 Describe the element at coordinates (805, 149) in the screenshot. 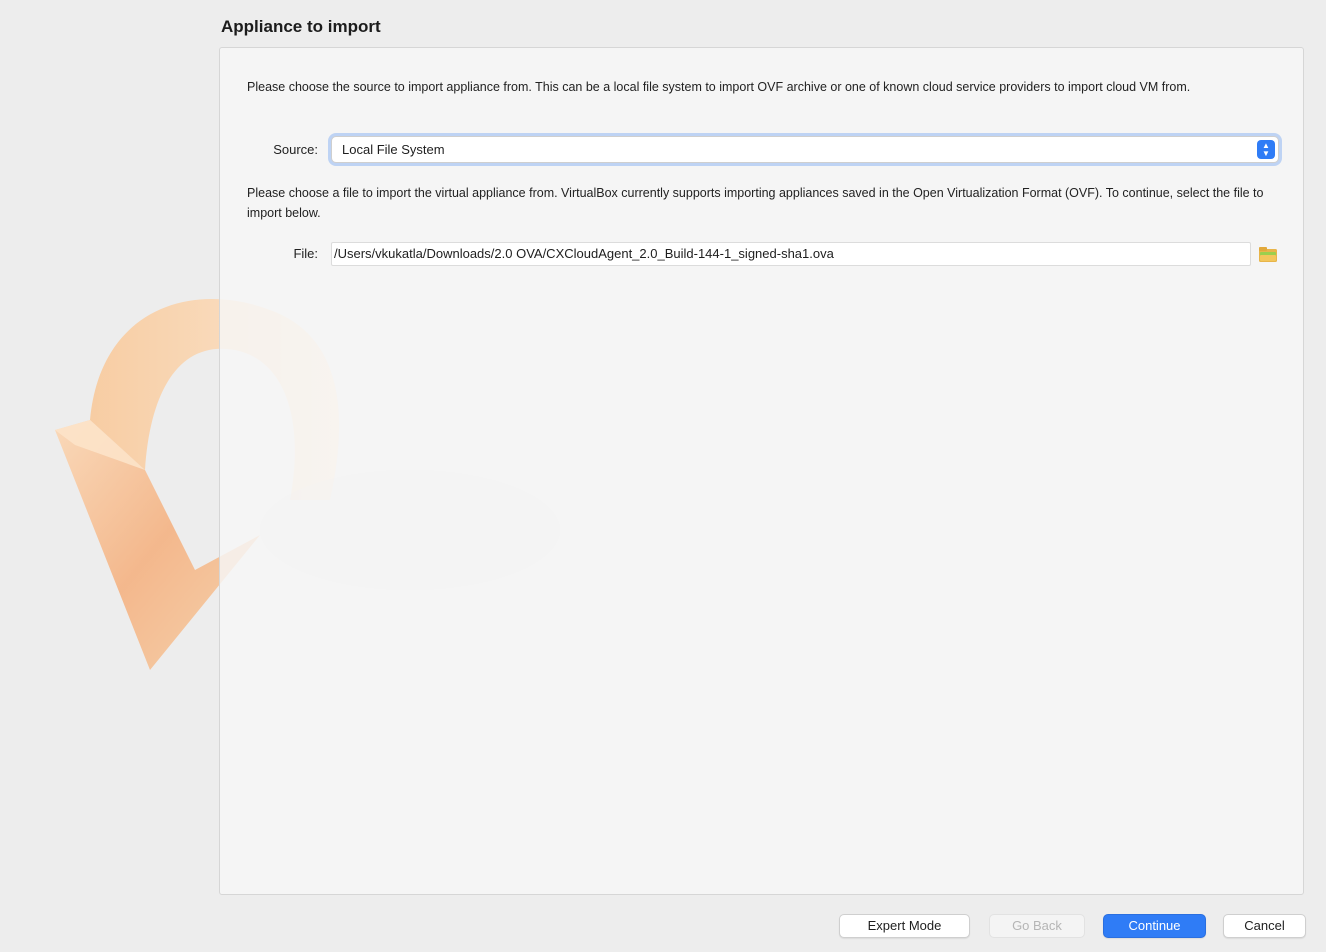

I see `source-select: Local File System ▲ ▼` at that location.